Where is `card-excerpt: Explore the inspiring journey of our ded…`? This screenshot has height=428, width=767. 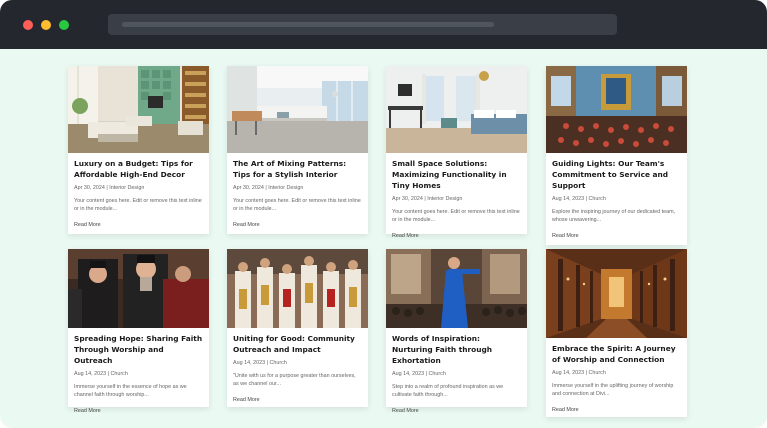
card-excerpt: Explore the inspiring journey of our ded… is located at coordinates (614, 216).